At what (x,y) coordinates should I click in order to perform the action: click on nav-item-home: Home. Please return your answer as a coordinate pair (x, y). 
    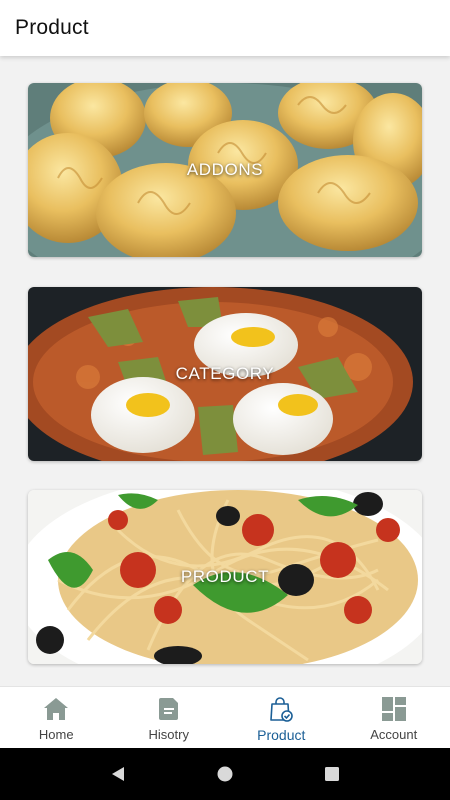
    Looking at the image, I should click on (56, 717).